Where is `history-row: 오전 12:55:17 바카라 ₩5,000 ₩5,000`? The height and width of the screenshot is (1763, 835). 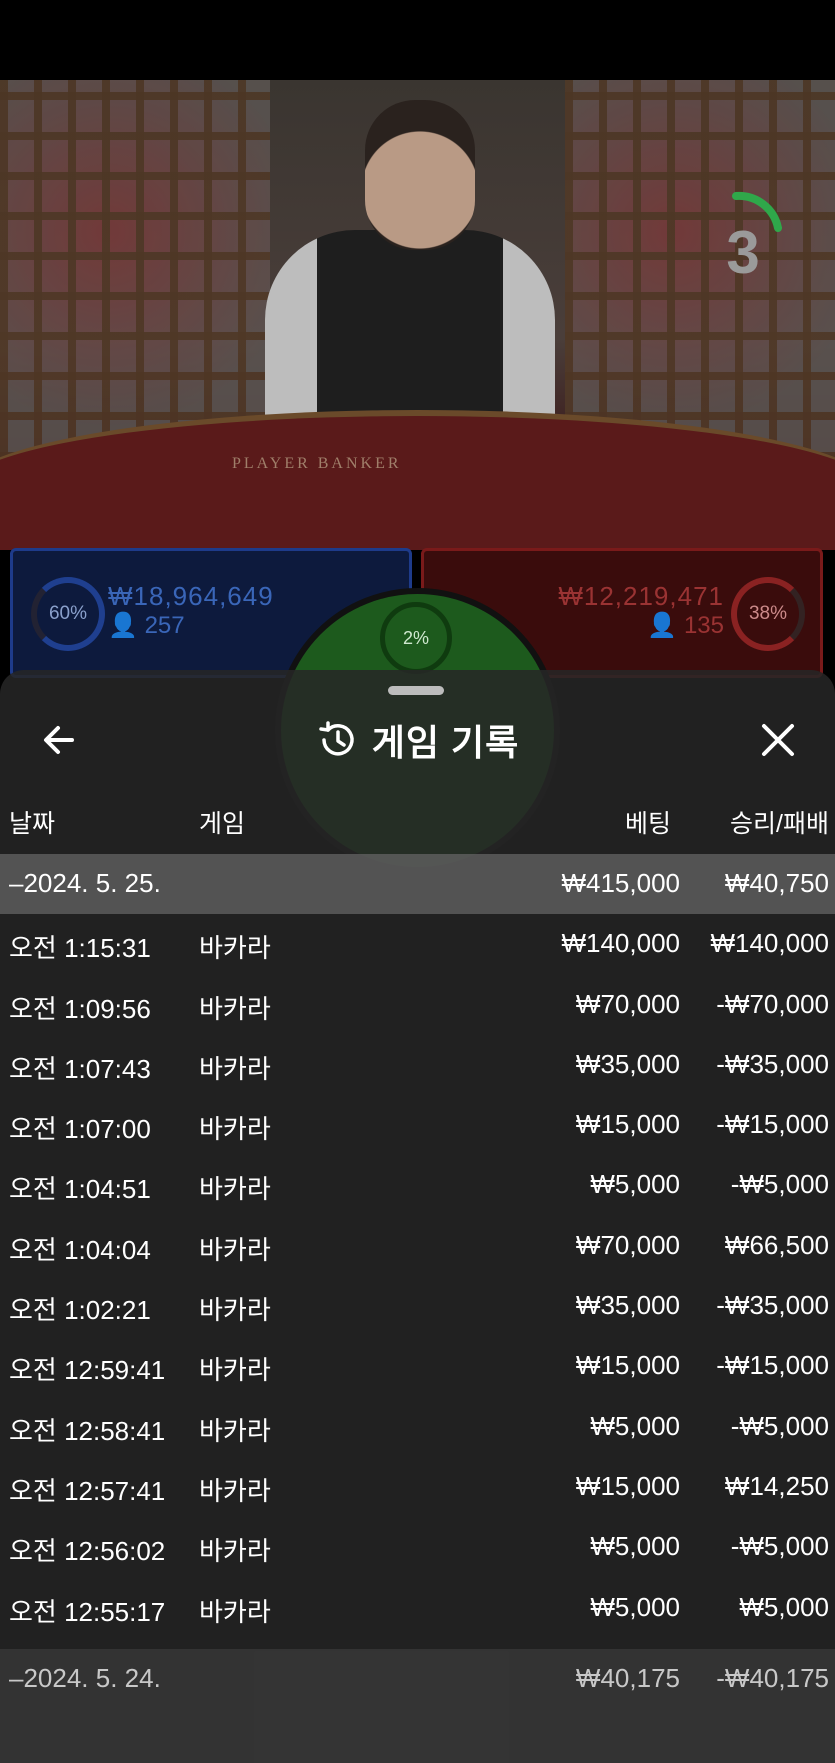 history-row: 오전 12:55:17 바카라 ₩5,000 ₩5,000 is located at coordinates (417, 1608).